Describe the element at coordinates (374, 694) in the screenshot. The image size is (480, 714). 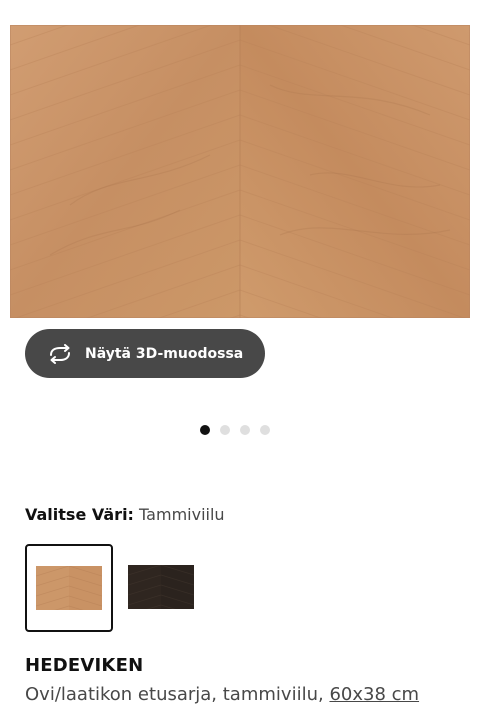
I see `product-size-link: 60x38 cm` at that location.